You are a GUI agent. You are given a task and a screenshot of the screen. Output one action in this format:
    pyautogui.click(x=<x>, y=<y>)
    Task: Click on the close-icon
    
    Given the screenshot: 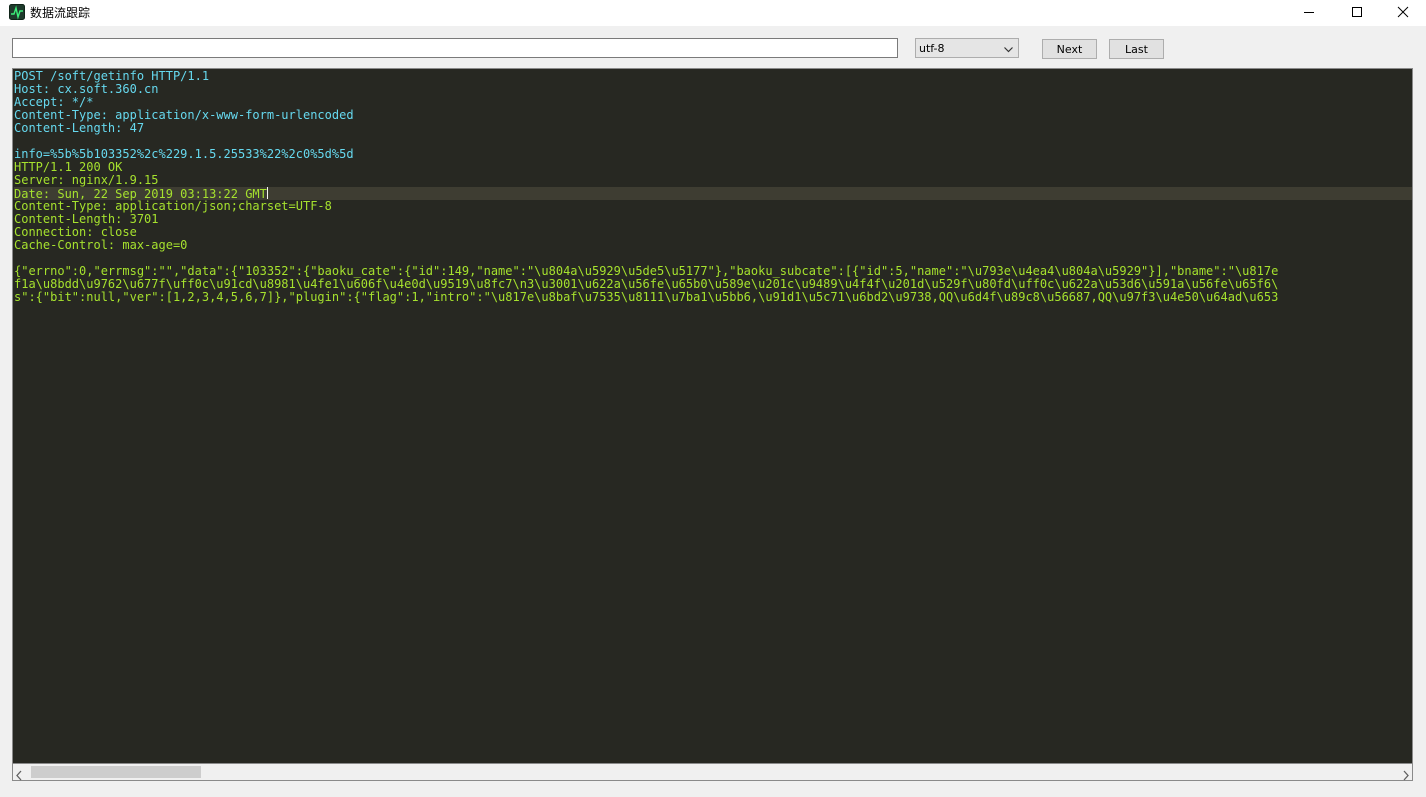 What is the action you would take?
    pyautogui.click(x=1403, y=12)
    